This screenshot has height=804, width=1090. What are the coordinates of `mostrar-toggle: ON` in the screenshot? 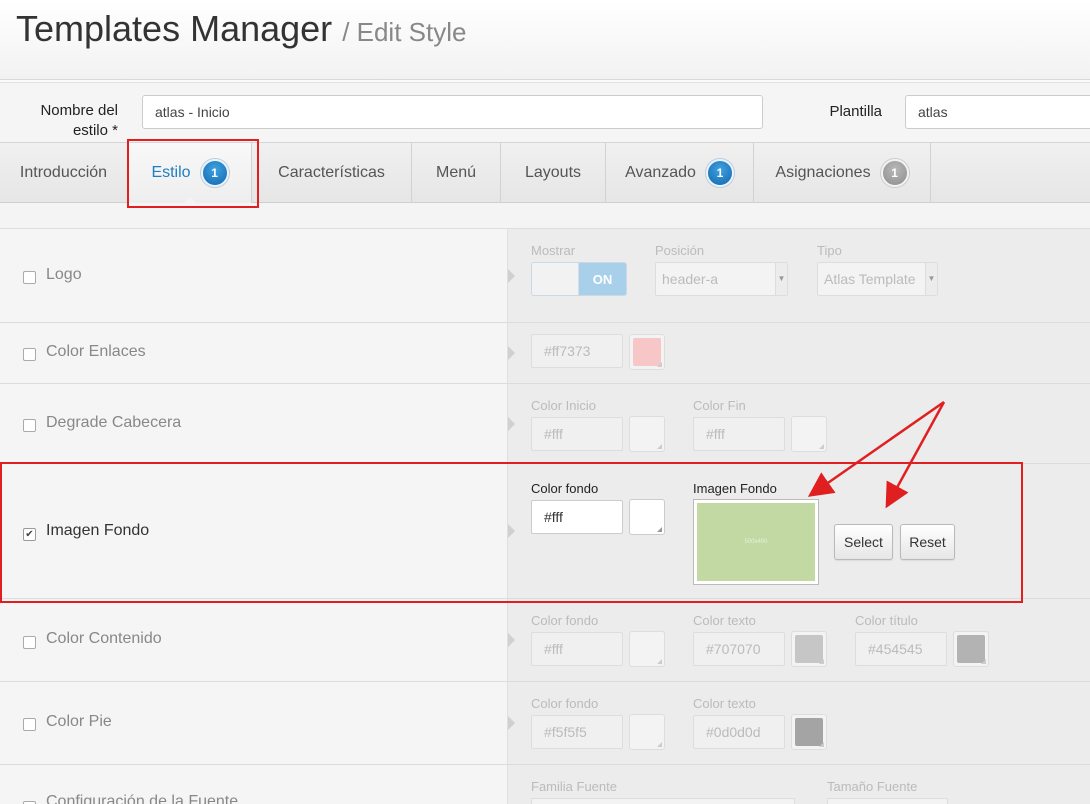 It's located at (579, 279).